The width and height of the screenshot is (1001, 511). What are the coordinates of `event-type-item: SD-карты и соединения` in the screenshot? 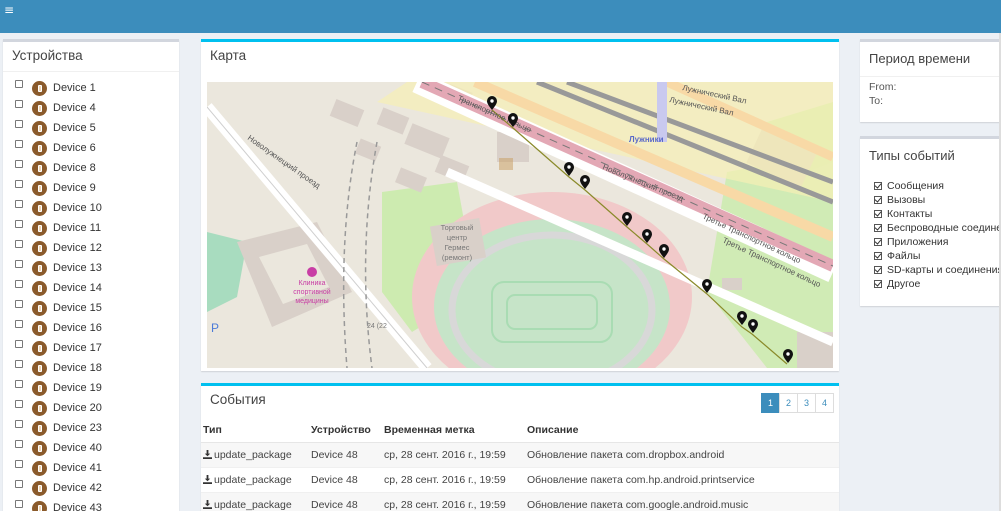 It's located at (937, 270).